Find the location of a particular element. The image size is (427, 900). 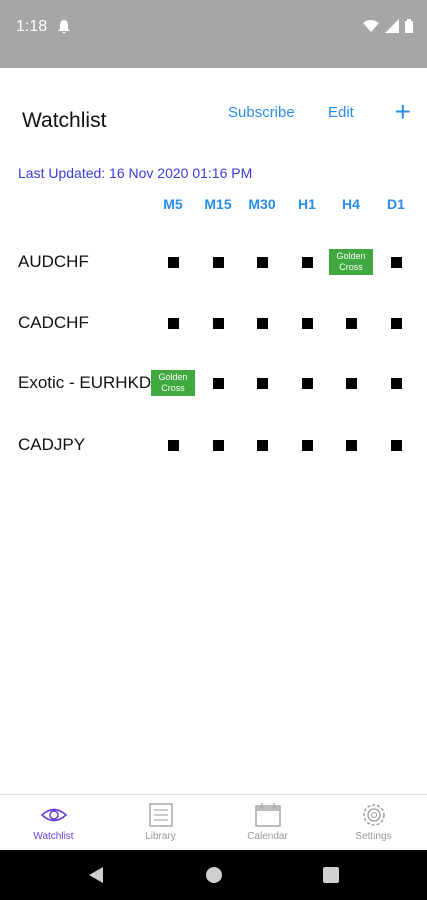

edit-button: Edit is located at coordinates (341, 112).